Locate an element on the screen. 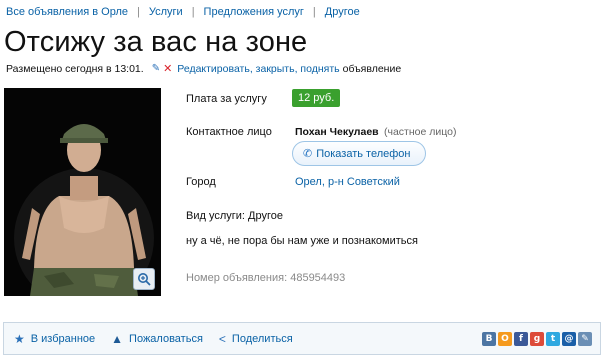 The image size is (604, 361). contact-label: Контактное лицо is located at coordinates (229, 132).